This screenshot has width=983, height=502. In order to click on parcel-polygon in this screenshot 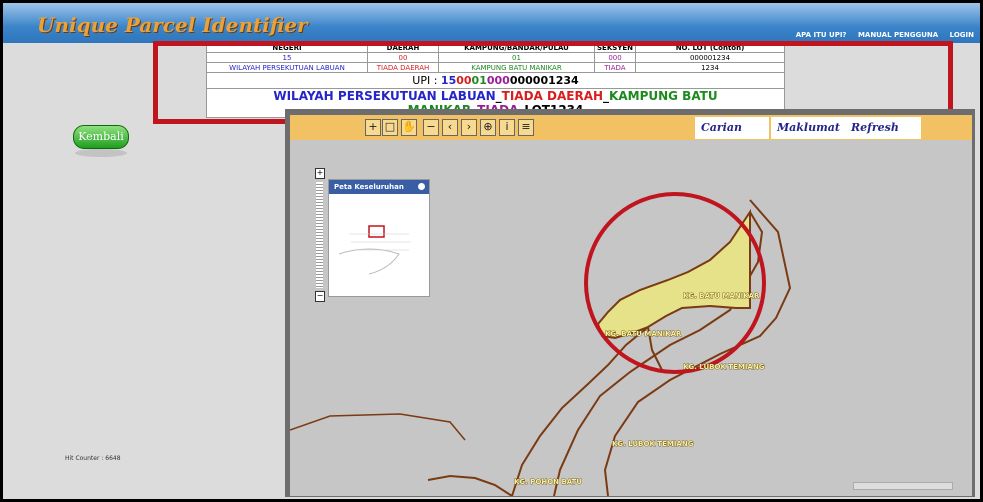, I will do `click(673, 274)`.